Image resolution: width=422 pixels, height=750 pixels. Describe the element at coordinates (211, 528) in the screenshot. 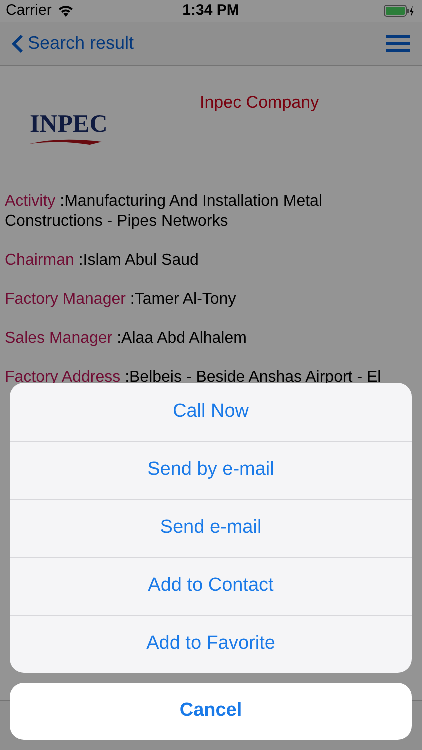

I see `action-item: Send e-mail` at that location.